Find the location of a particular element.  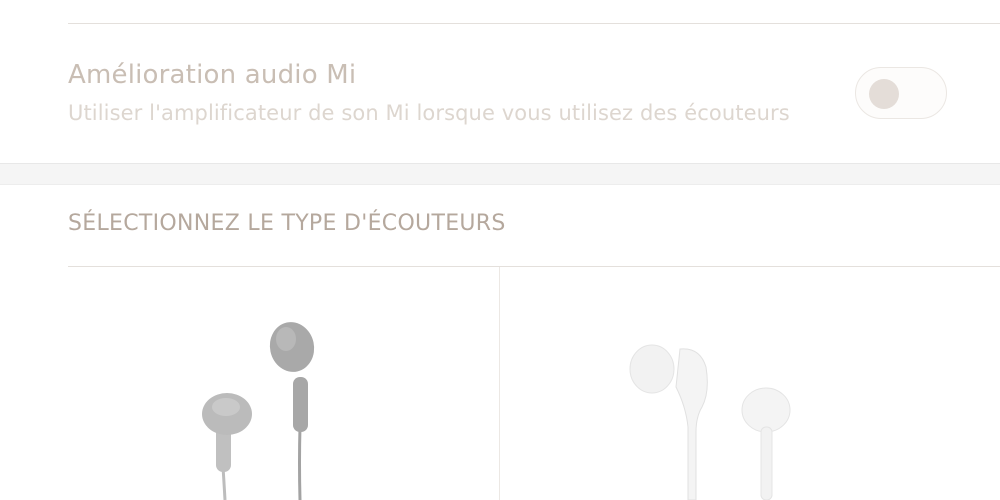

section-separator is located at coordinates (500, 174).